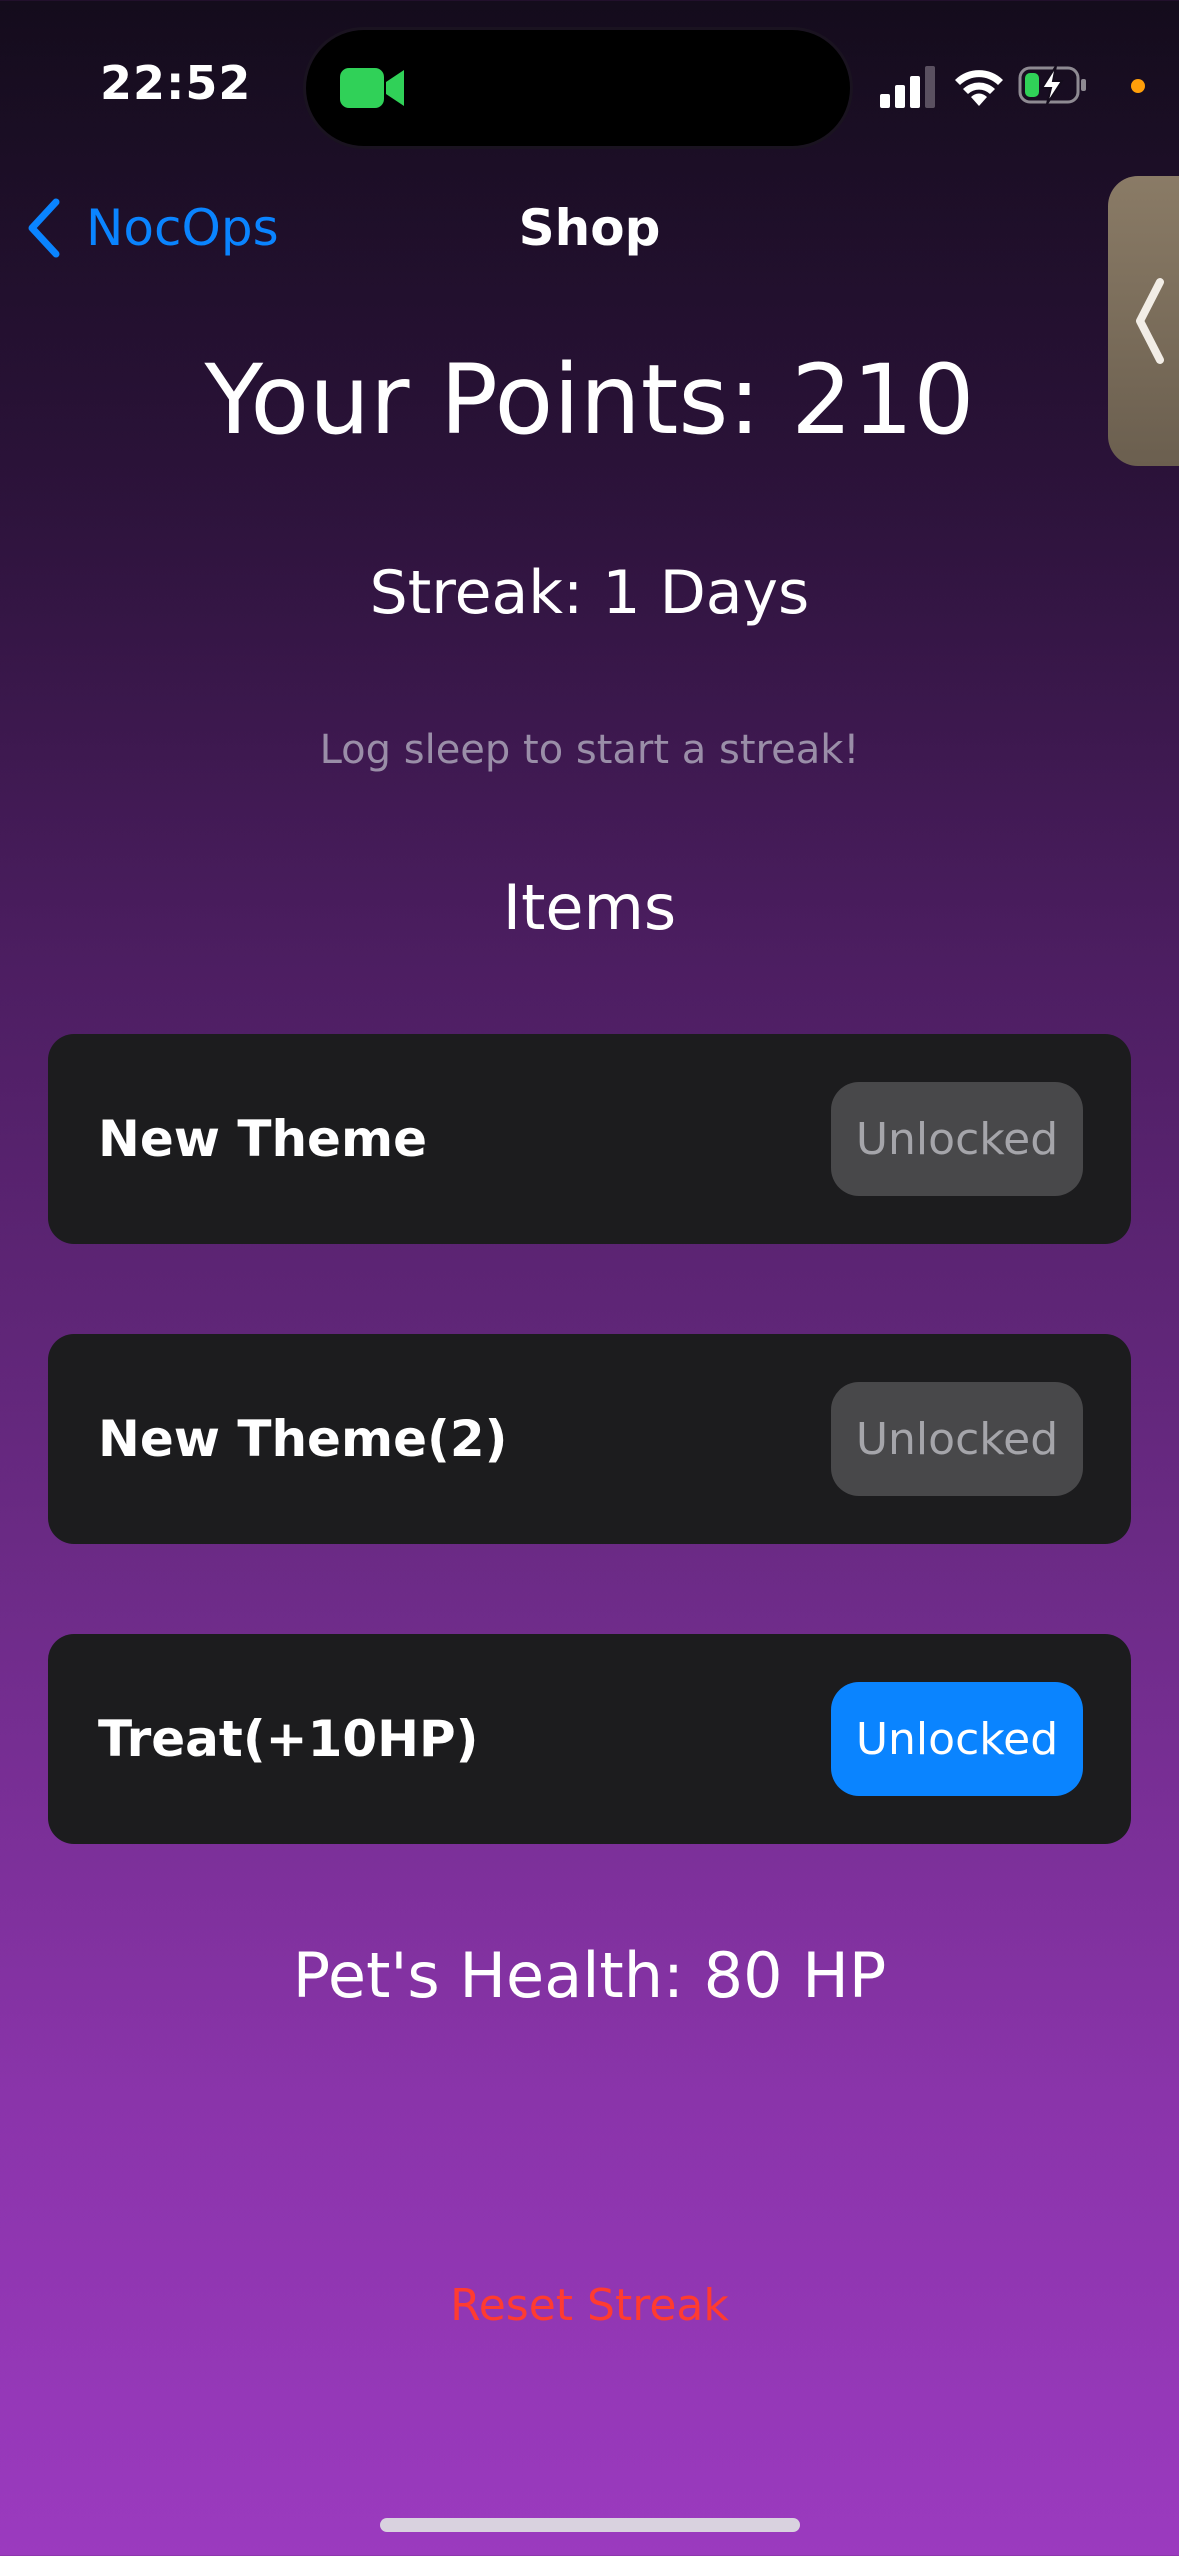 The height and width of the screenshot is (2556, 1179). I want to click on home-indicator, so click(590, 2525).